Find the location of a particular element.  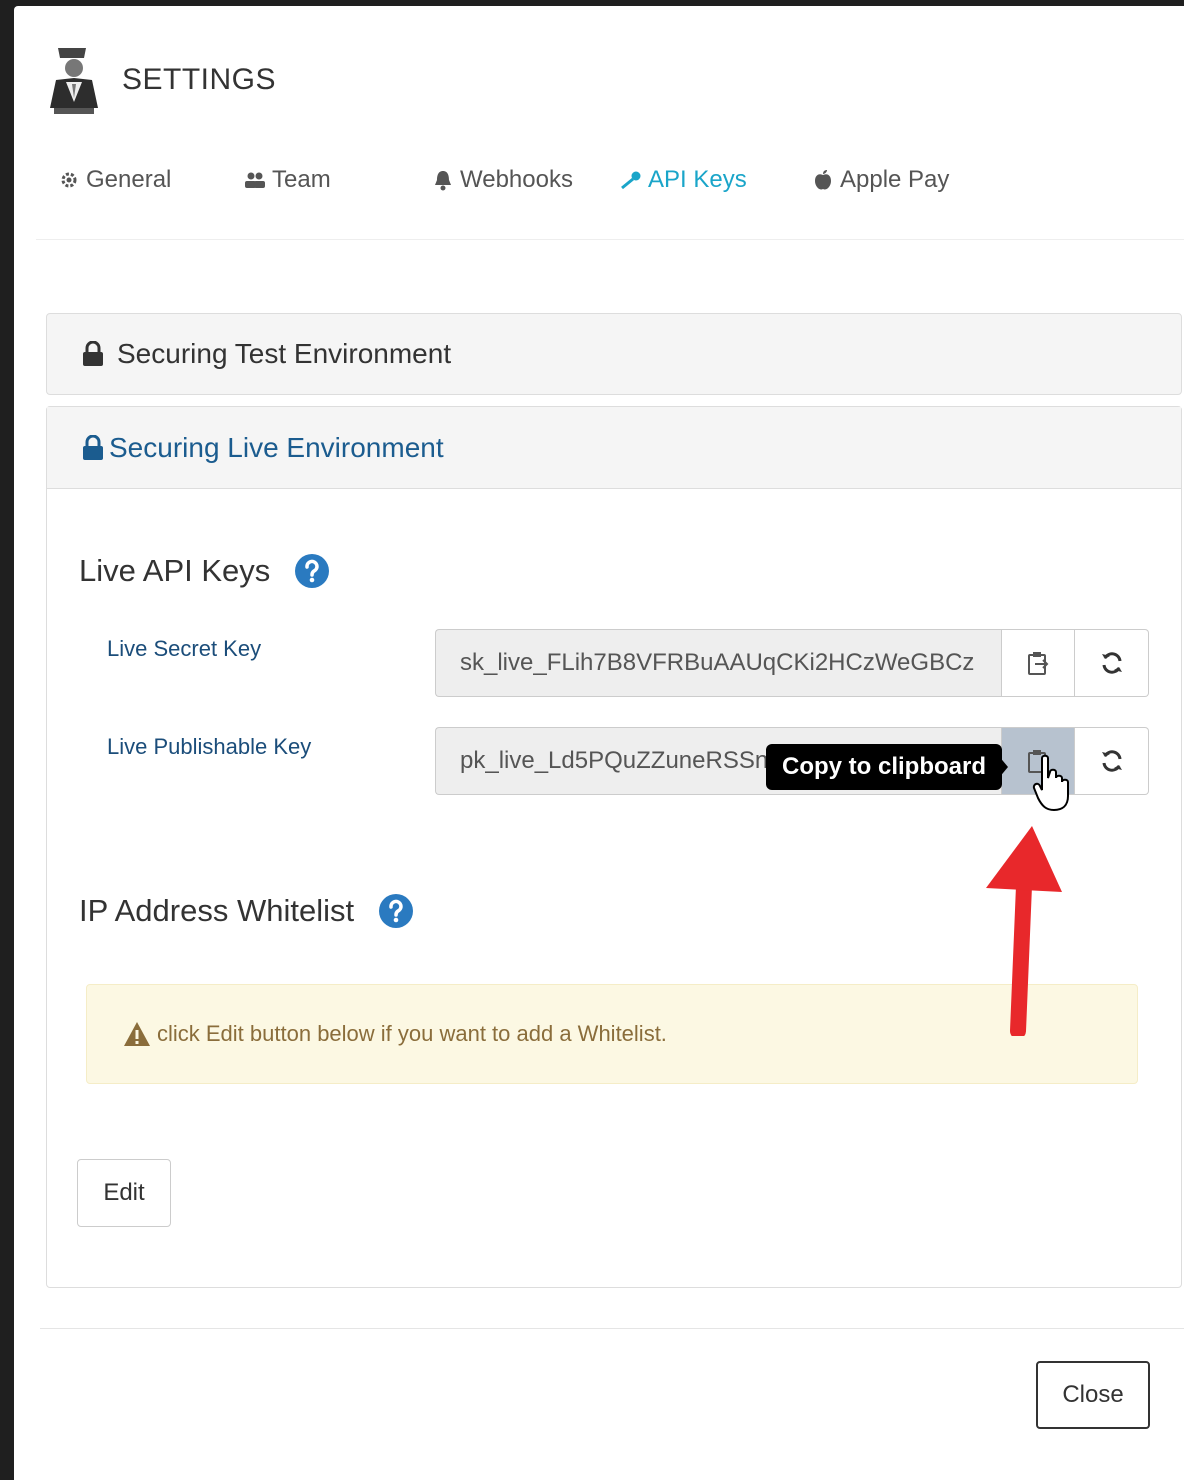

bell-icon is located at coordinates (443, 180).